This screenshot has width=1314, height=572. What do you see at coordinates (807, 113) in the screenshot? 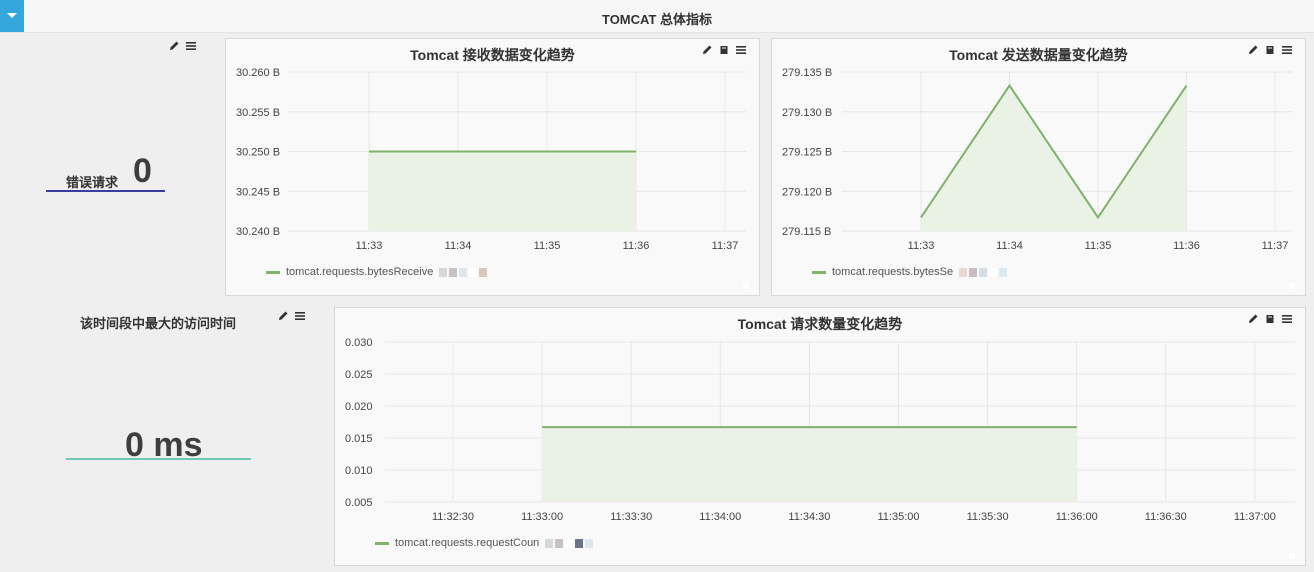
I see `y-tick-label: 279.130 B` at bounding box center [807, 113].